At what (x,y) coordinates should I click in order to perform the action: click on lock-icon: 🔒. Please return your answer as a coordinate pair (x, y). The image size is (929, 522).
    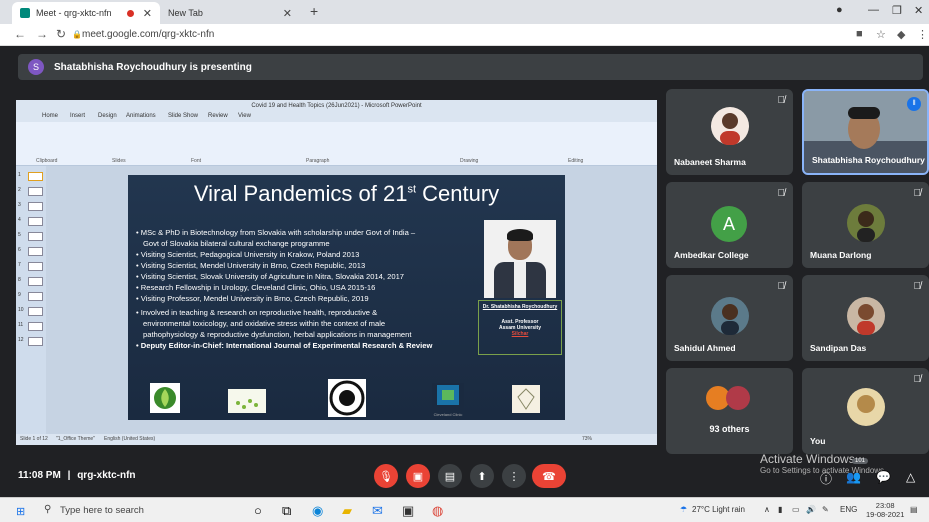
    Looking at the image, I should click on (77, 34).